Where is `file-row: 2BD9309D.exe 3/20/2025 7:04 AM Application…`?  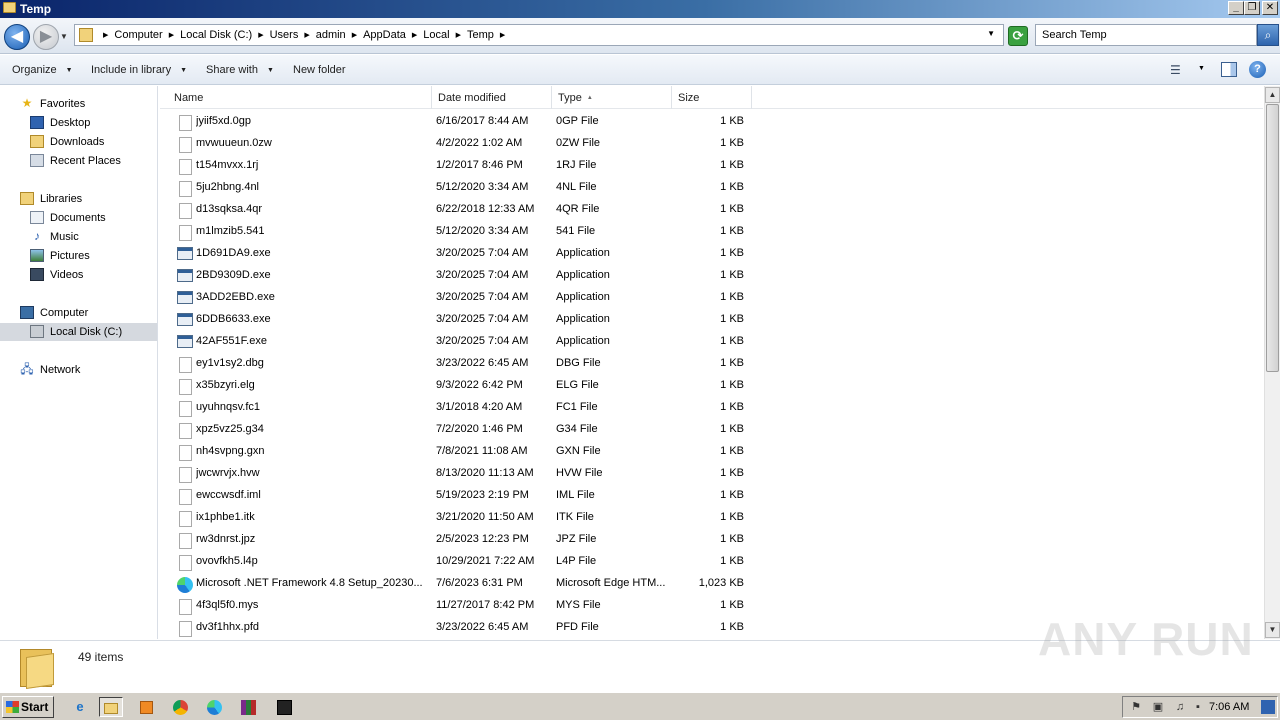
file-row: 2BD9309D.exe 3/20/2025 7:04 AM Application… is located at coordinates (711, 276).